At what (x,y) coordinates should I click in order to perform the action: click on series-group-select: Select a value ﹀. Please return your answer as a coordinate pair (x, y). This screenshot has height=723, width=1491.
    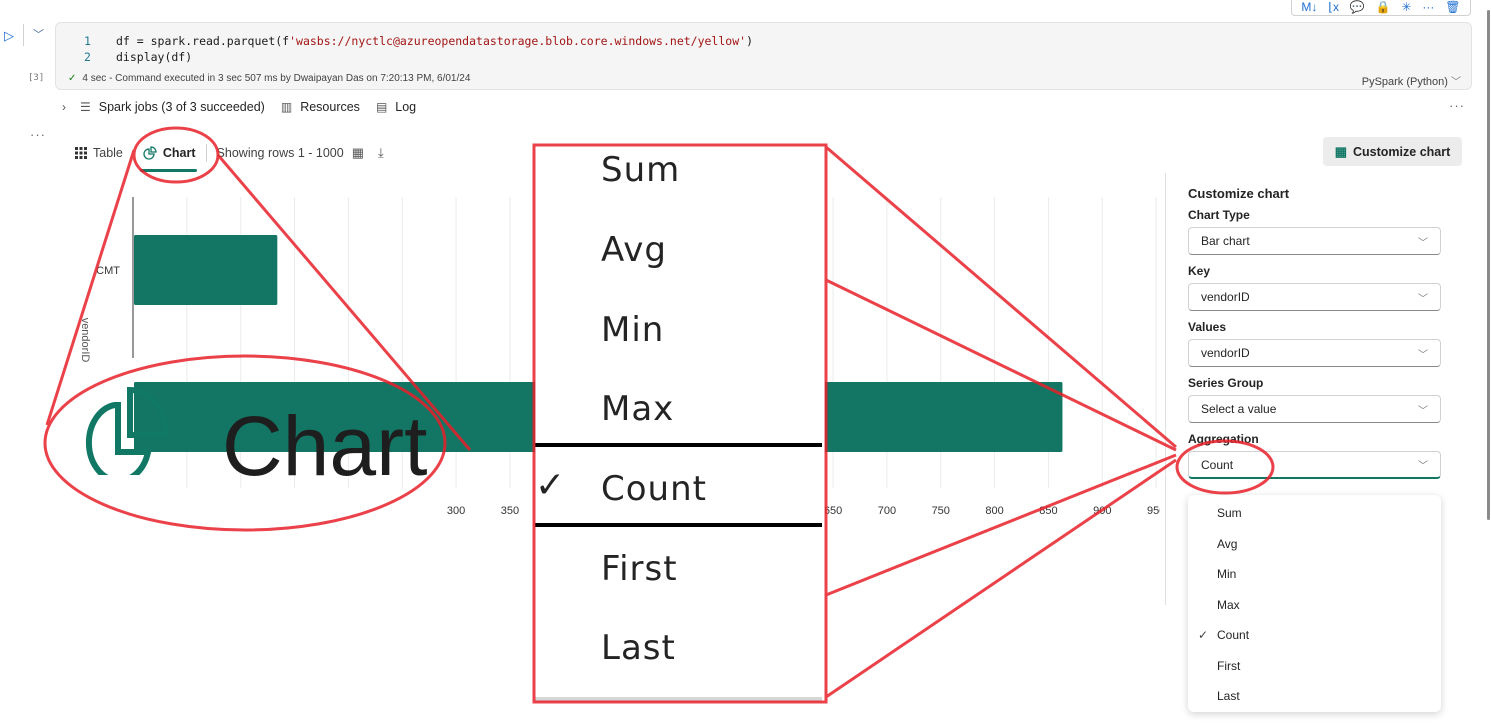
    Looking at the image, I should click on (1314, 409).